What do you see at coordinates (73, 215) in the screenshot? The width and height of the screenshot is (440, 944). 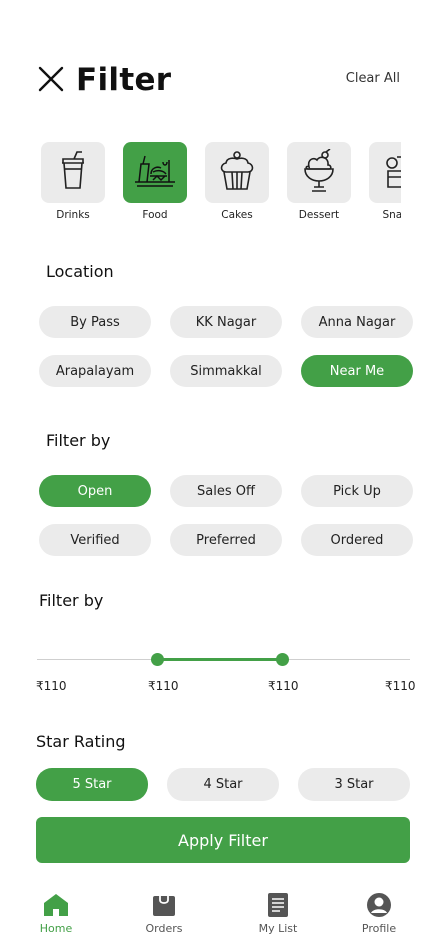 I see `category-label: Drinks` at bounding box center [73, 215].